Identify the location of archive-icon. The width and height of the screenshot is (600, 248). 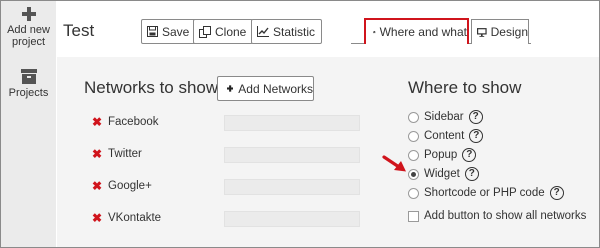
(28, 76).